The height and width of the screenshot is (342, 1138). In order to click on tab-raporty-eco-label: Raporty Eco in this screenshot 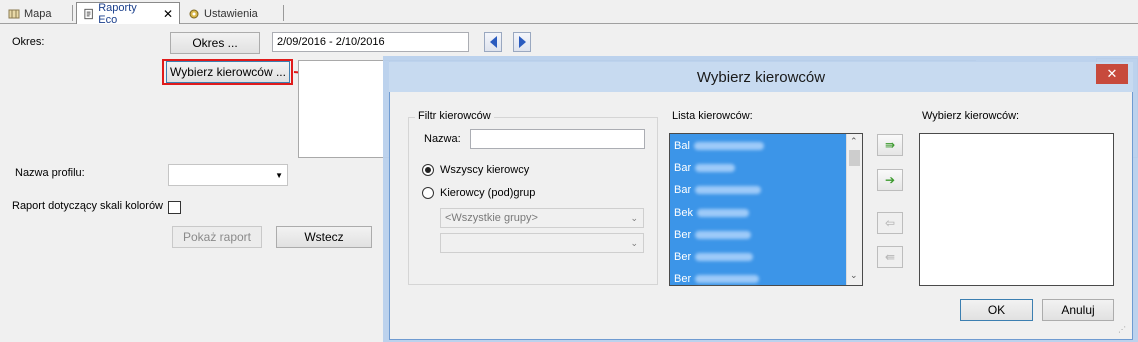, I will do `click(117, 13)`.